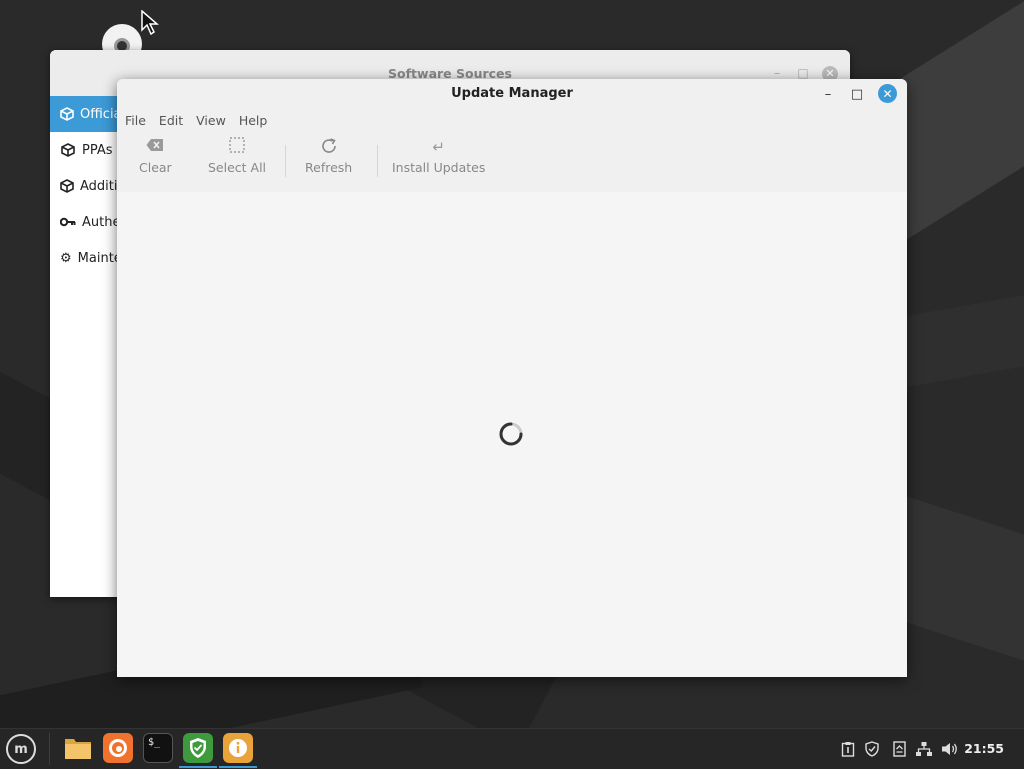 The image size is (1024, 769). I want to click on sidebar-item-maintenance: ⚙ Maintenance, so click(85, 258).